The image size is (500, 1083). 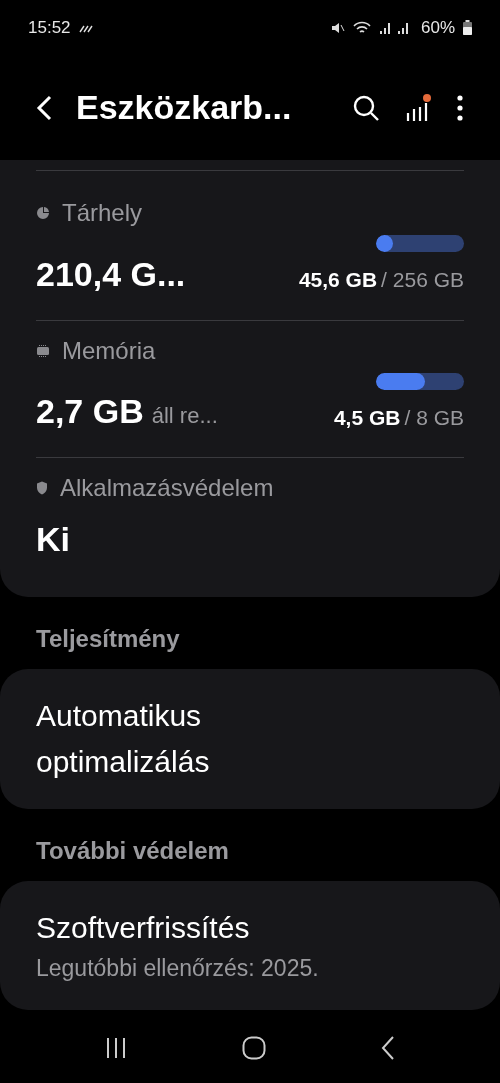 I want to click on bar-chart-icon, so click(x=418, y=107).